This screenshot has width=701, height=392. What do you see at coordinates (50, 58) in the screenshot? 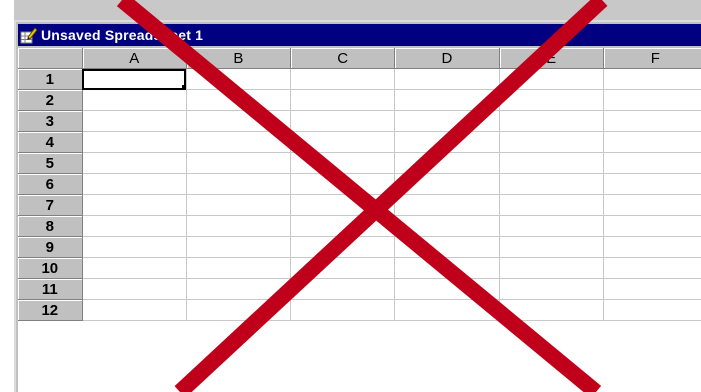
I see `select-all-corner` at bounding box center [50, 58].